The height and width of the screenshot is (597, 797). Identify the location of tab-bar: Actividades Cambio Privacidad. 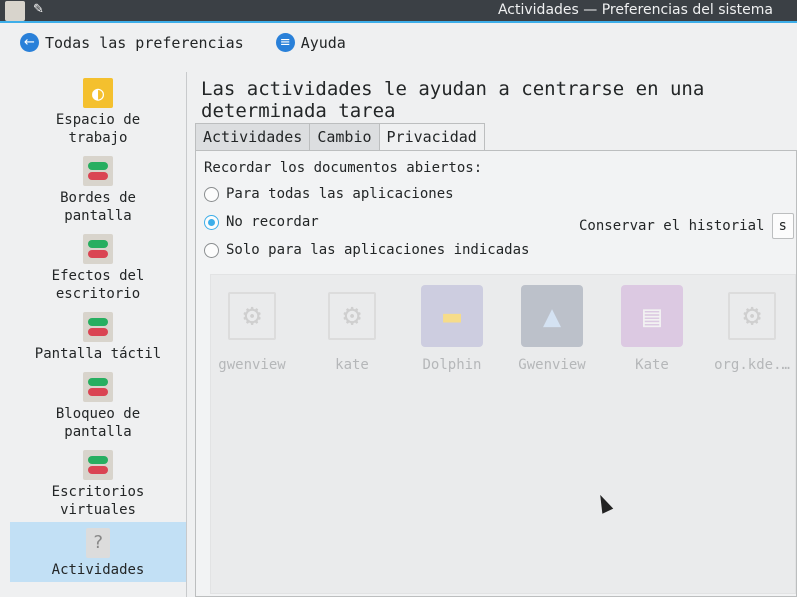
(340, 137).